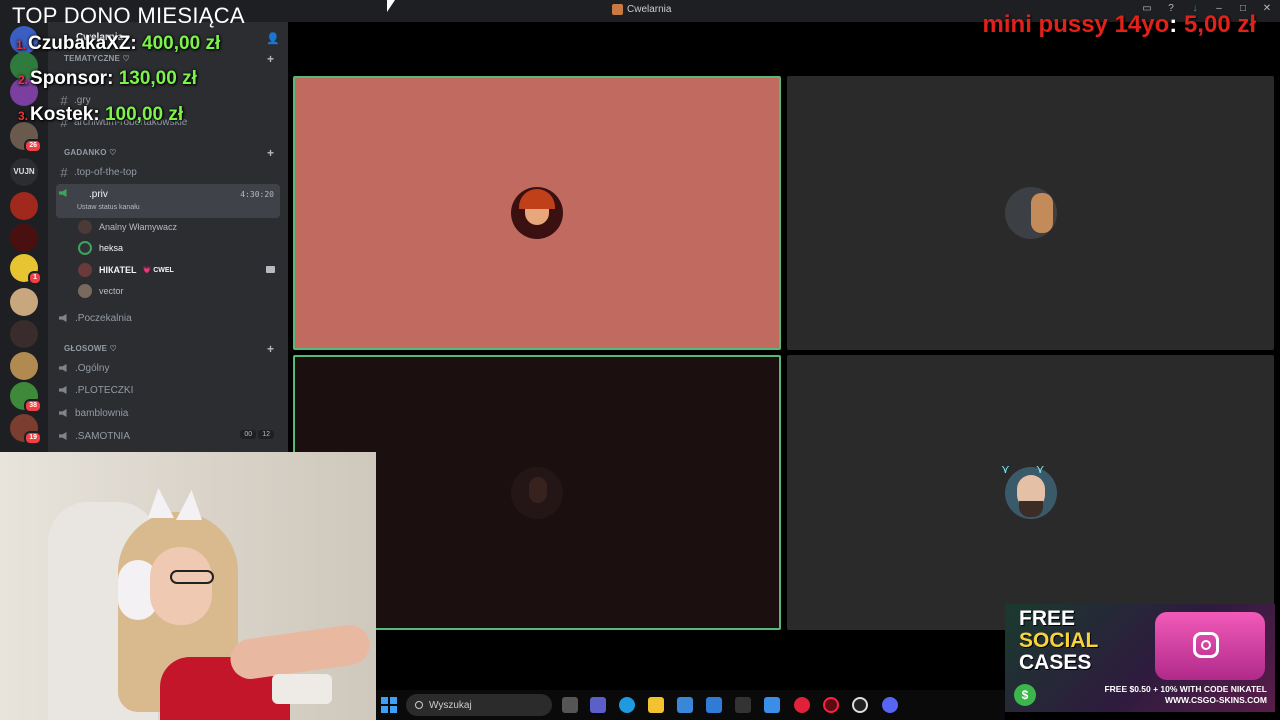 The width and height of the screenshot is (1280, 720). I want to click on set-status-link: Ustaw status kanału, so click(108, 207).